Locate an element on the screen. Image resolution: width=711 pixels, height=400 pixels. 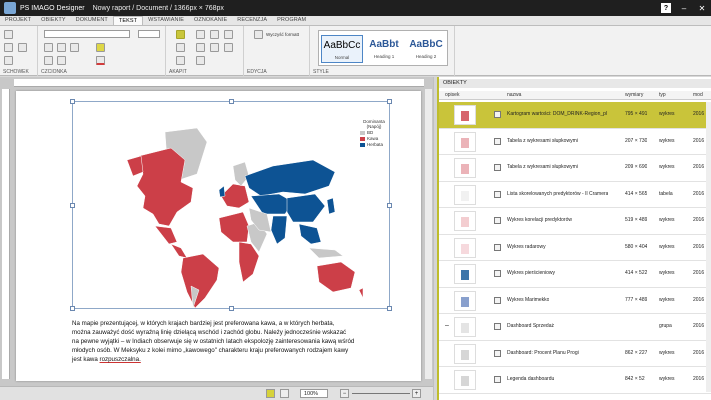
style-sample: AaBbt is located at coordinates (384, 44).